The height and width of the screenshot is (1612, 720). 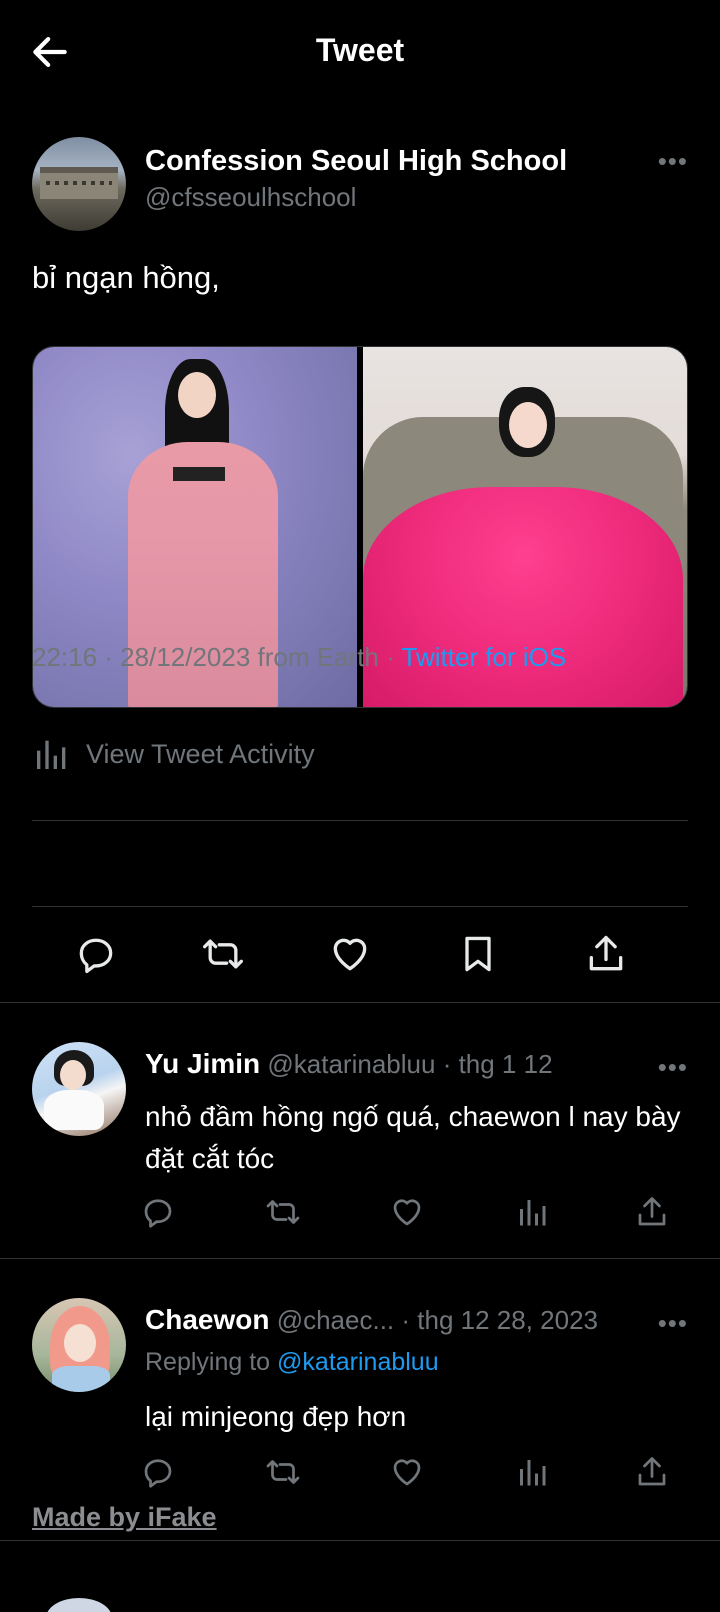 What do you see at coordinates (523, 597) in the screenshot?
I see `photo-figure-dress` at bounding box center [523, 597].